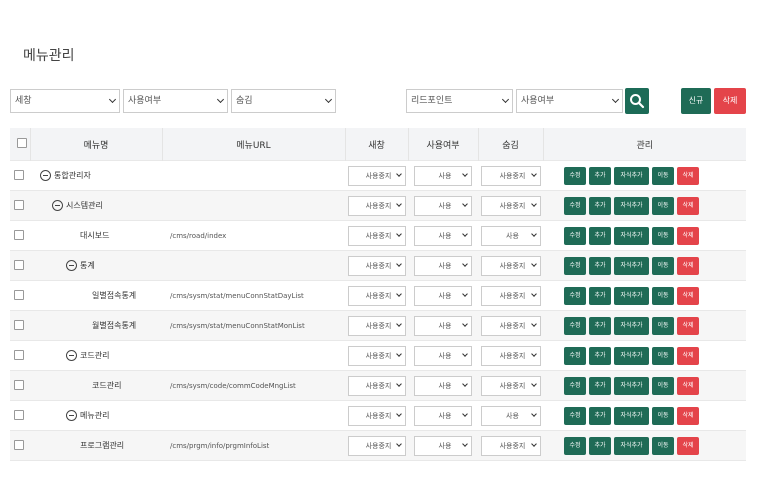  I want to click on use-filter-select: 사용여부, so click(175, 101).